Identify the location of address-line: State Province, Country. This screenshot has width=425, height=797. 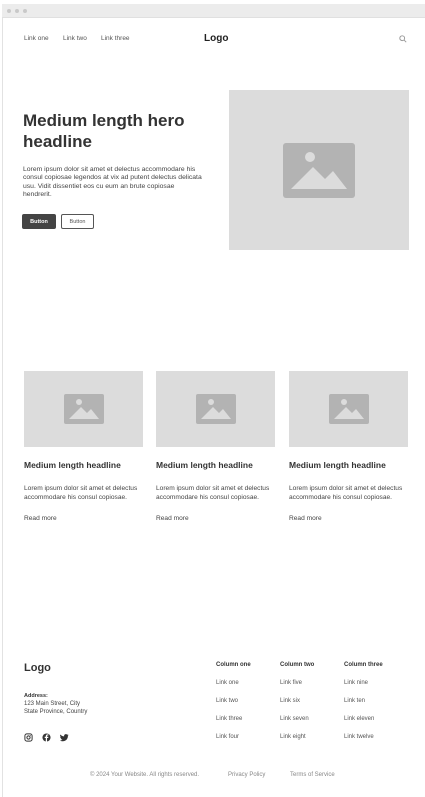
(56, 712).